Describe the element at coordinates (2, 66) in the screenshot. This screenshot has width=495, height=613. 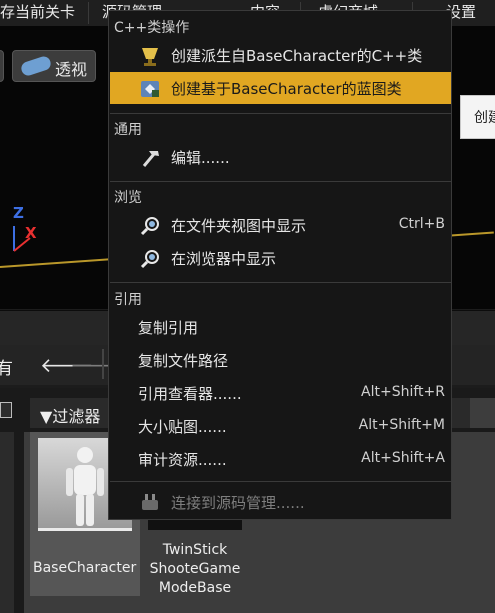
I see `viewport-options-button` at that location.